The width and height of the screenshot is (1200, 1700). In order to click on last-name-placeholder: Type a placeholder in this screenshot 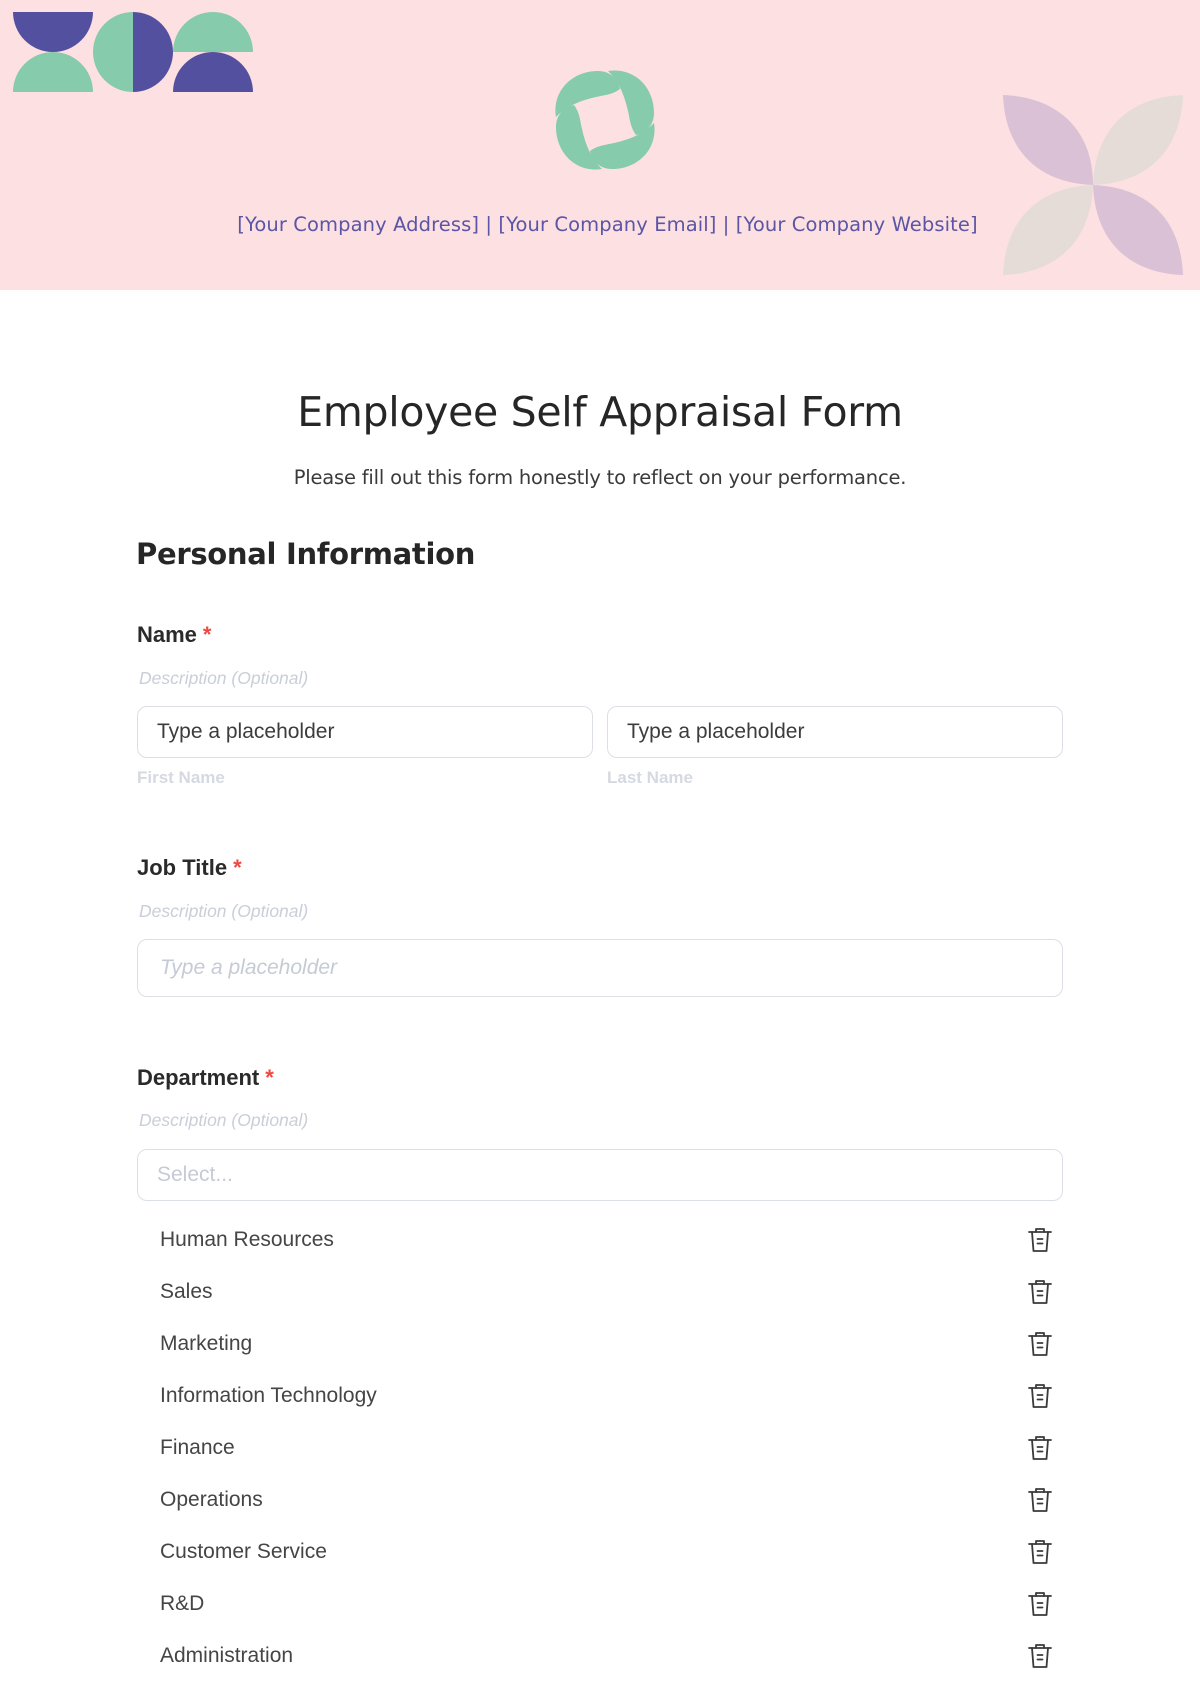, I will do `click(716, 731)`.